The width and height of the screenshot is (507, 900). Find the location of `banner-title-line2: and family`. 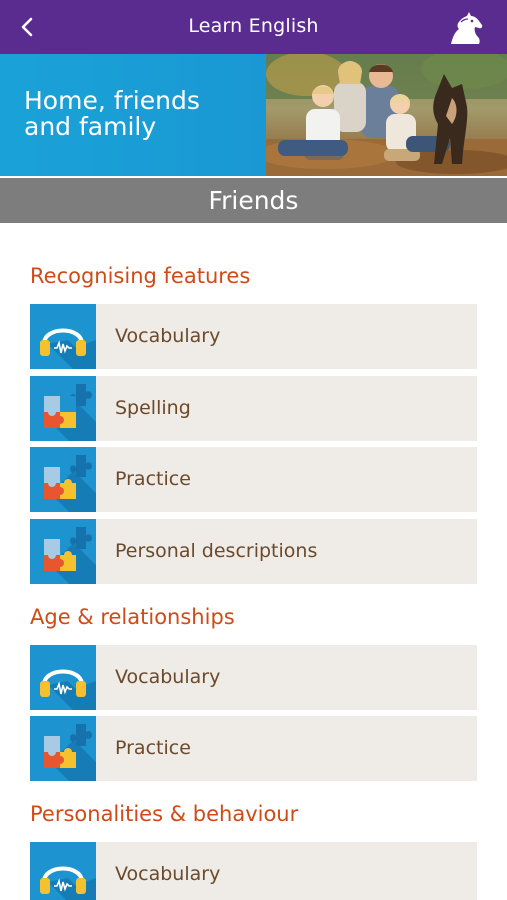

banner-title-line2: and family is located at coordinates (90, 126).